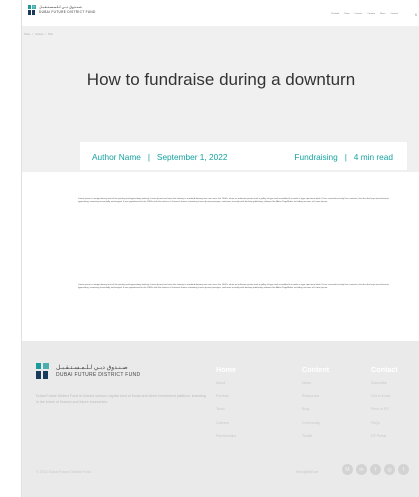  What do you see at coordinates (394, 14) in the screenshot?
I see `nav-item-contact: Contact` at bounding box center [394, 14].